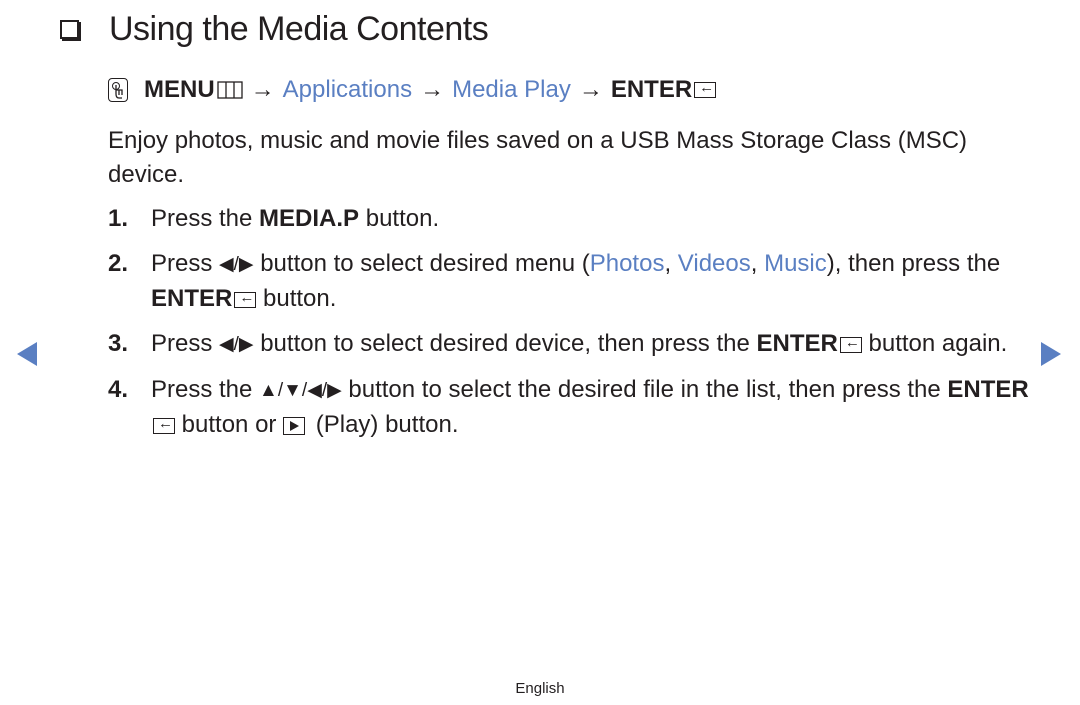  What do you see at coordinates (347, 90) in the screenshot?
I see `applications-link: Applications` at bounding box center [347, 90].